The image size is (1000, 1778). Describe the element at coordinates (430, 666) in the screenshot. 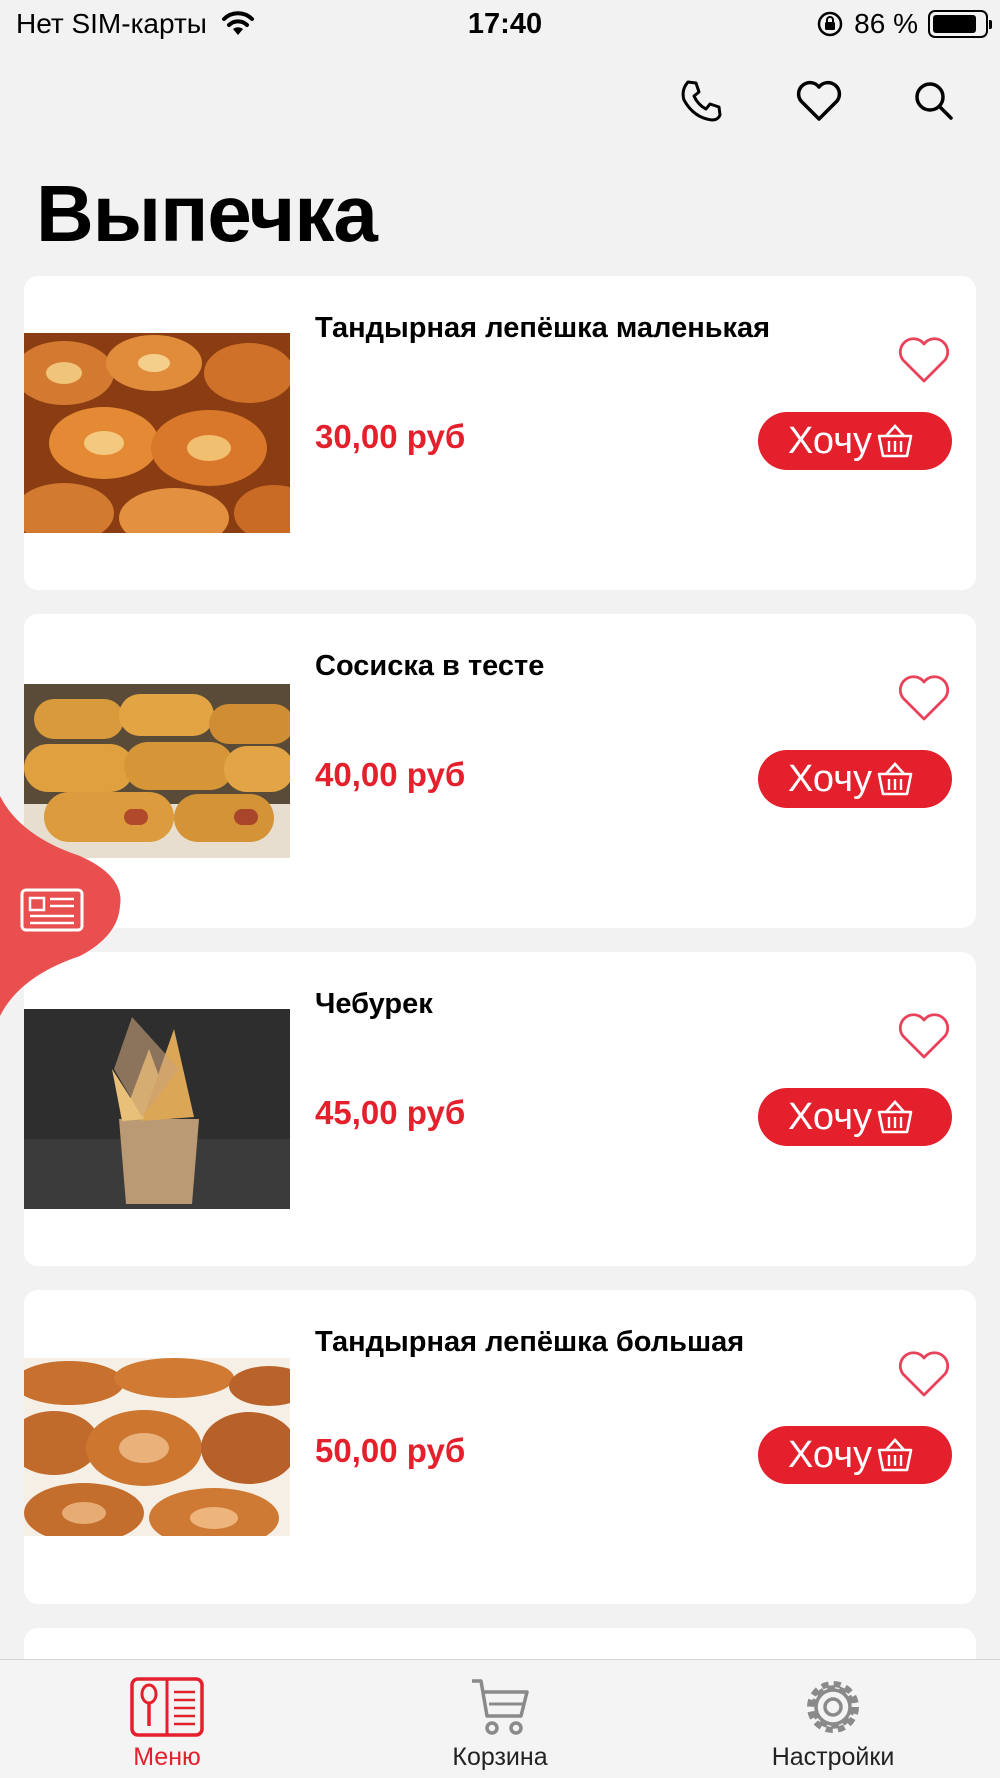

I see `product-name: Сосиска в тесте` at that location.